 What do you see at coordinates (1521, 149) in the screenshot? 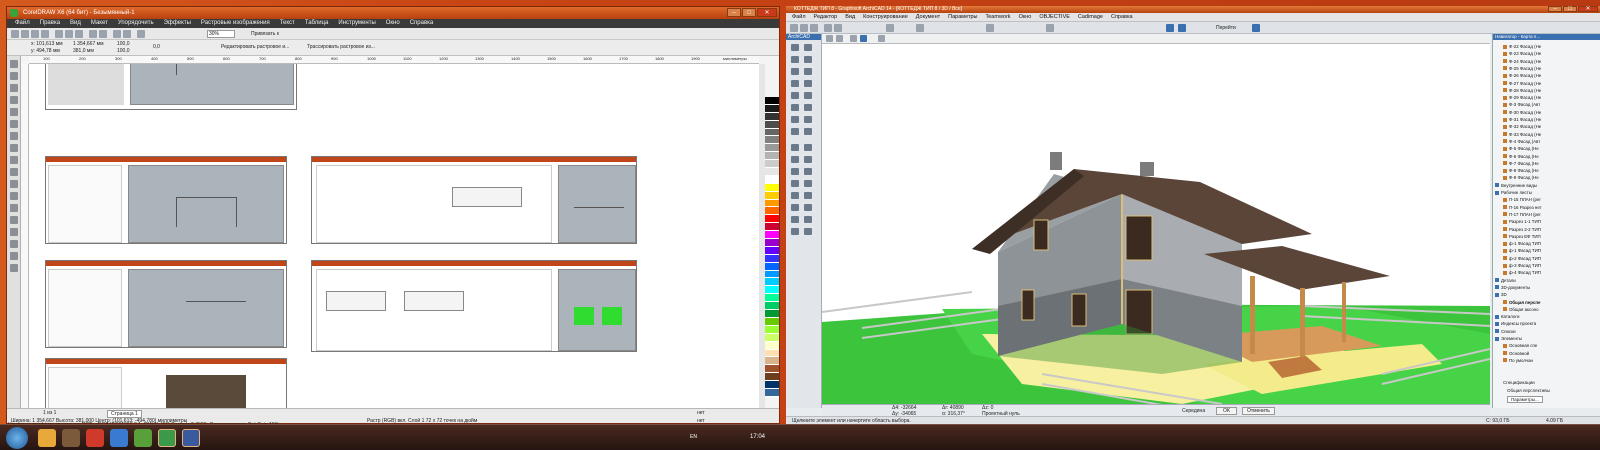
I see `navigator-item: Ф-5 Фасад (Не` at bounding box center [1521, 149].